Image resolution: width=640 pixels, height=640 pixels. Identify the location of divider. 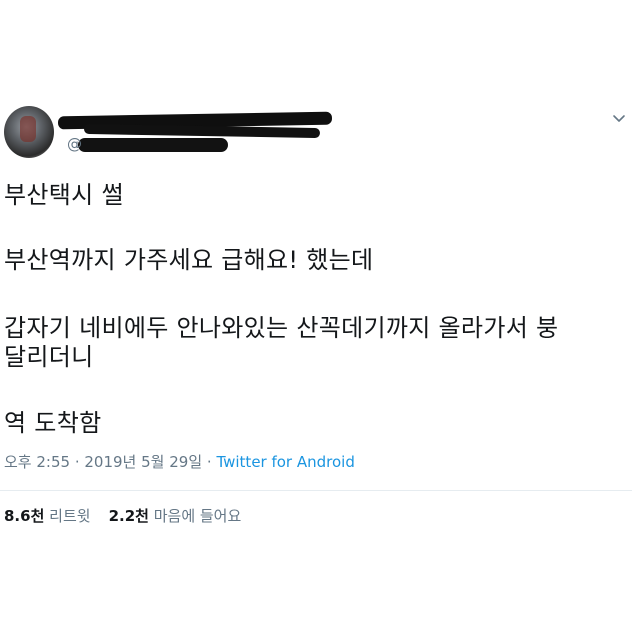
(316, 490).